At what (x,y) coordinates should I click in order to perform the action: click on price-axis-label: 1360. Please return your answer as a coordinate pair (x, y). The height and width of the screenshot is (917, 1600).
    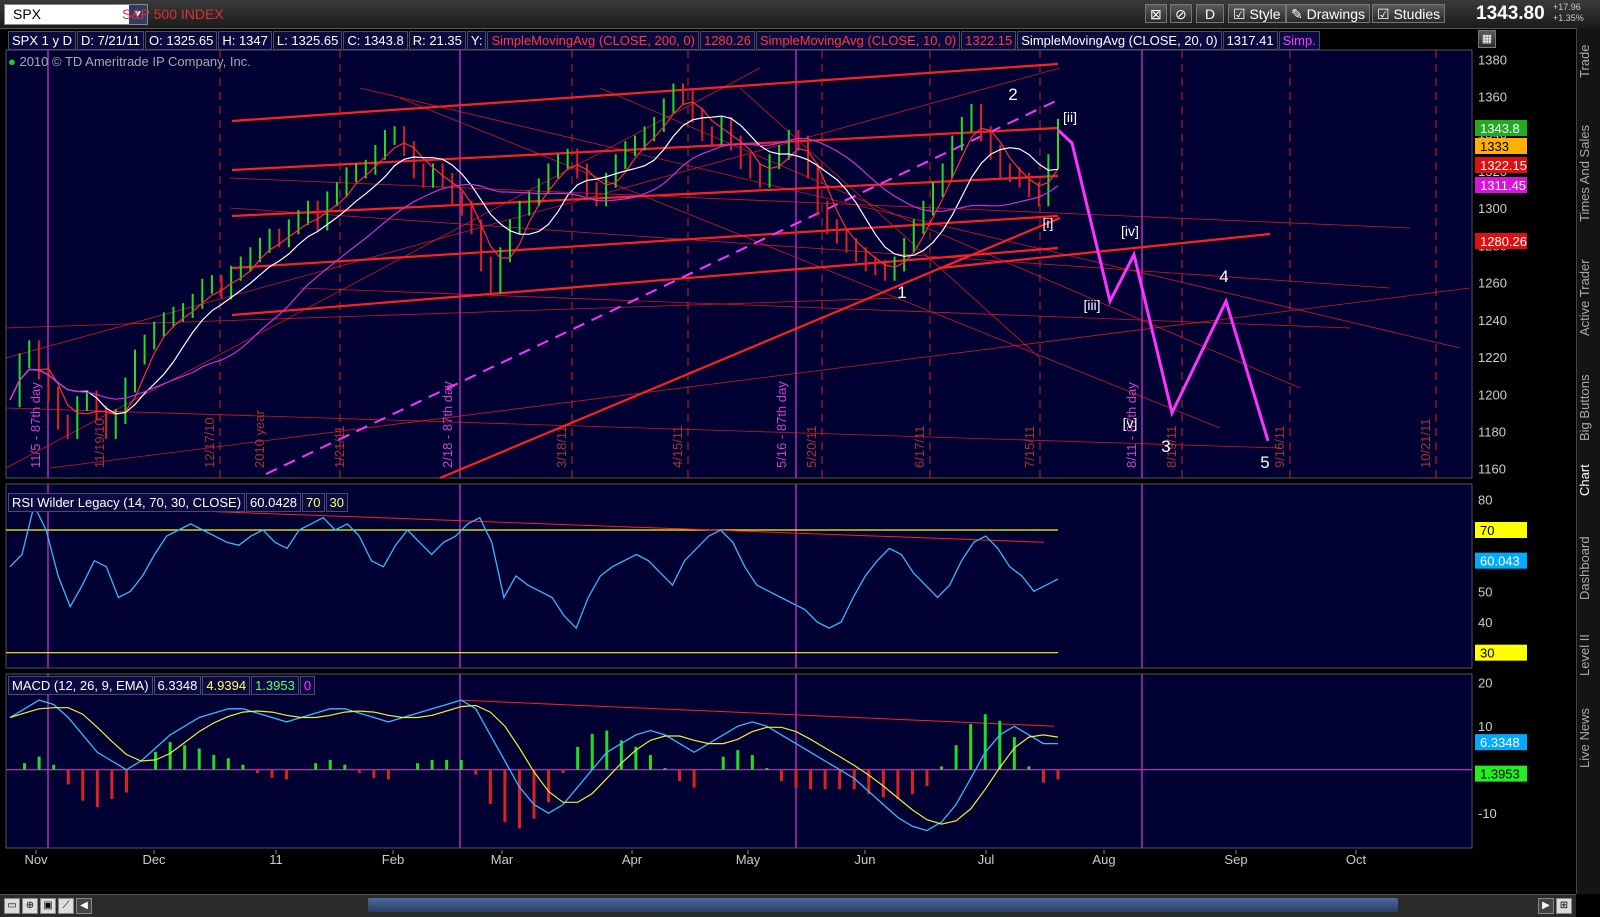
    Looking at the image, I should click on (1492, 97).